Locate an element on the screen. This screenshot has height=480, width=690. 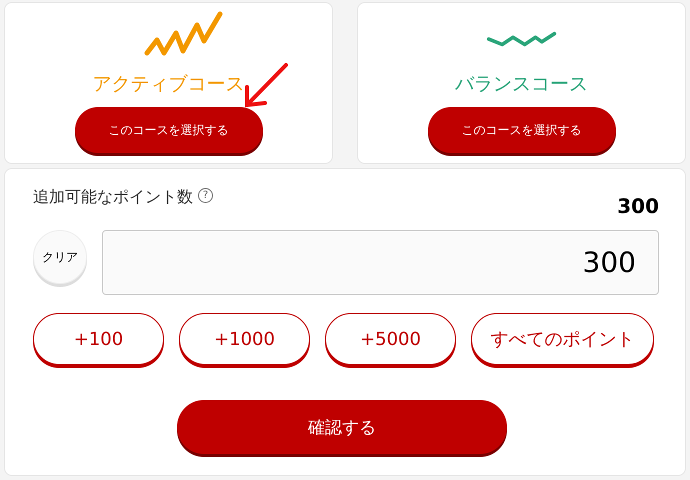
add-points-button: +100 is located at coordinates (98, 339).